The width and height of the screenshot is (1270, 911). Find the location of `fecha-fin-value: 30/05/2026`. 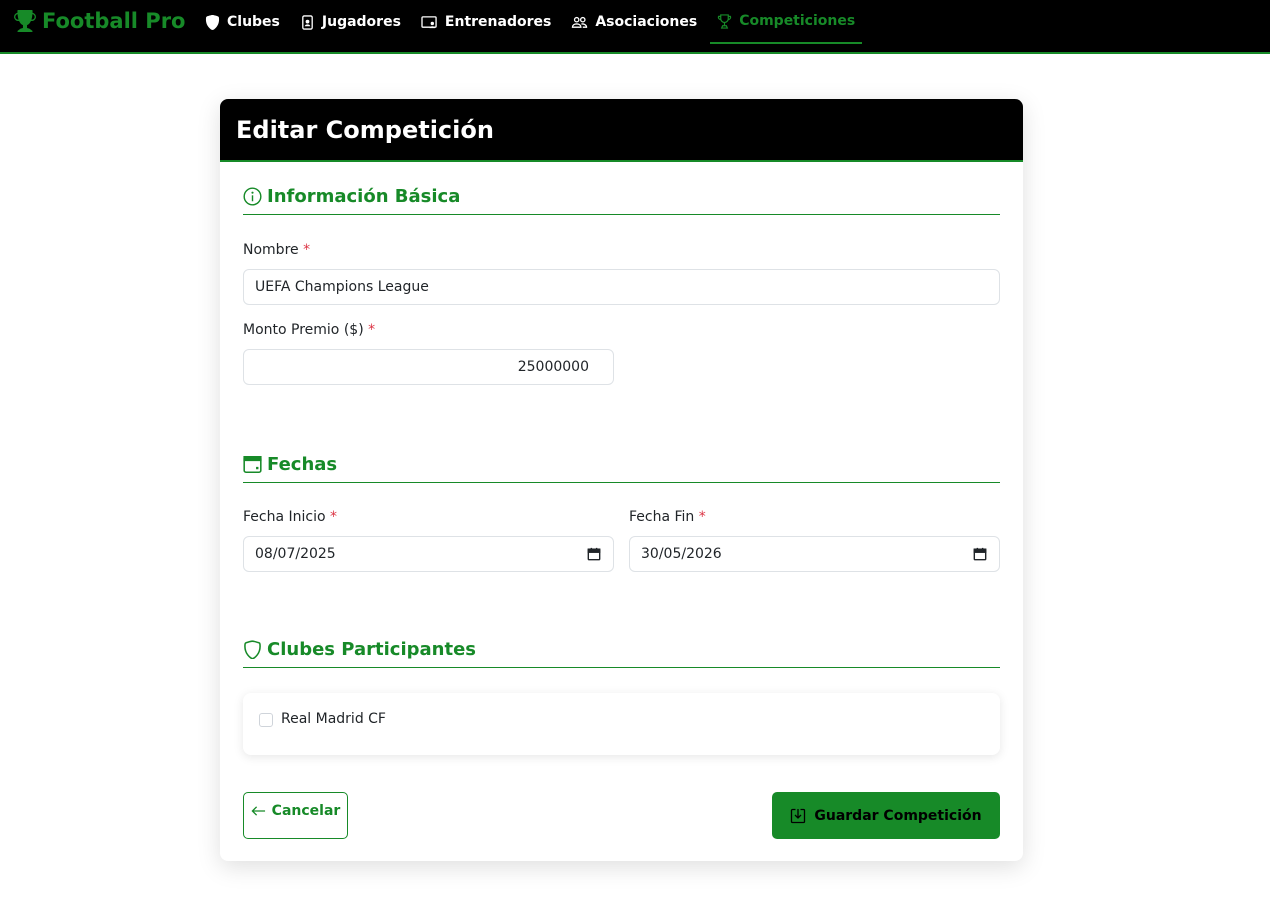

fecha-fin-value: 30/05/2026 is located at coordinates (681, 554).